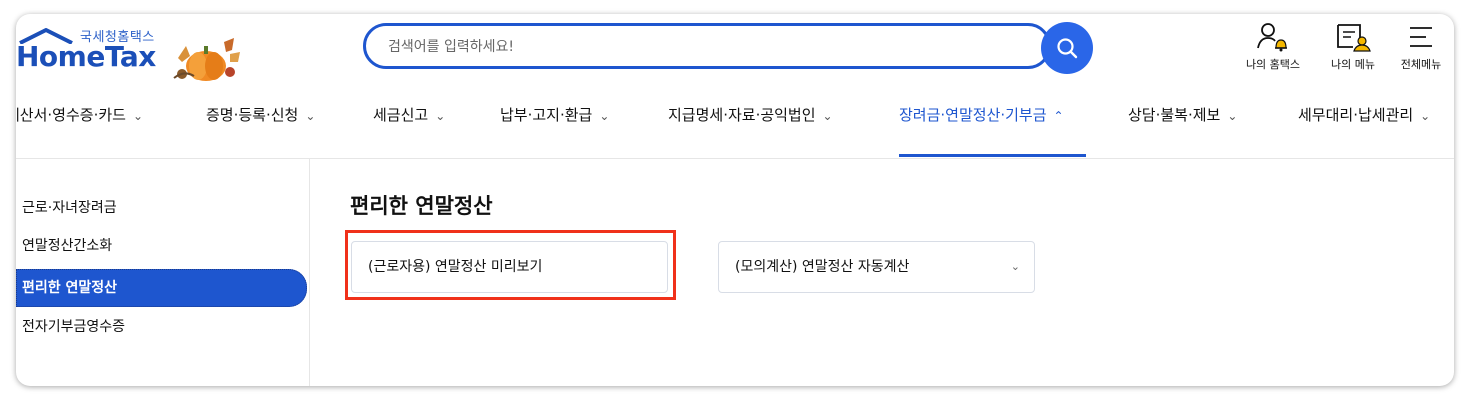 The image size is (1470, 401). What do you see at coordinates (1421, 64) in the screenshot?
I see `all-menu-label: 전체메뉴` at bounding box center [1421, 64].